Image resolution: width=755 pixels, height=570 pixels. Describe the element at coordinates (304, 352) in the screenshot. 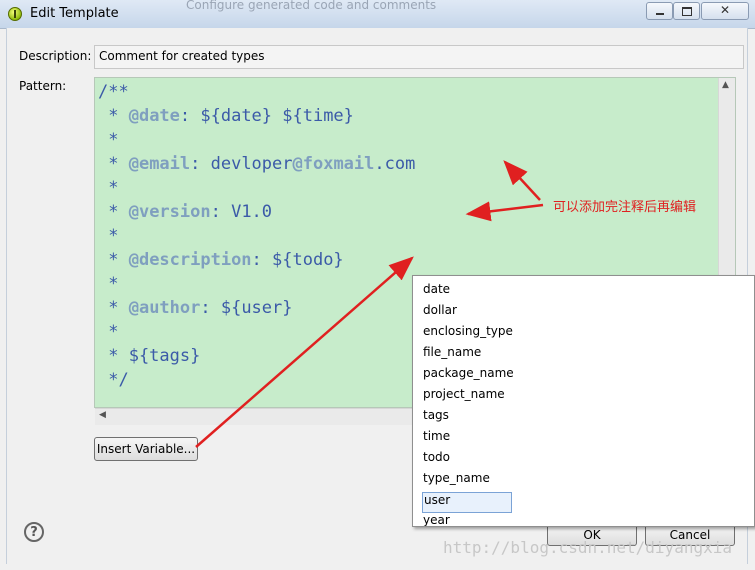

I see `arrow-to-description` at that location.